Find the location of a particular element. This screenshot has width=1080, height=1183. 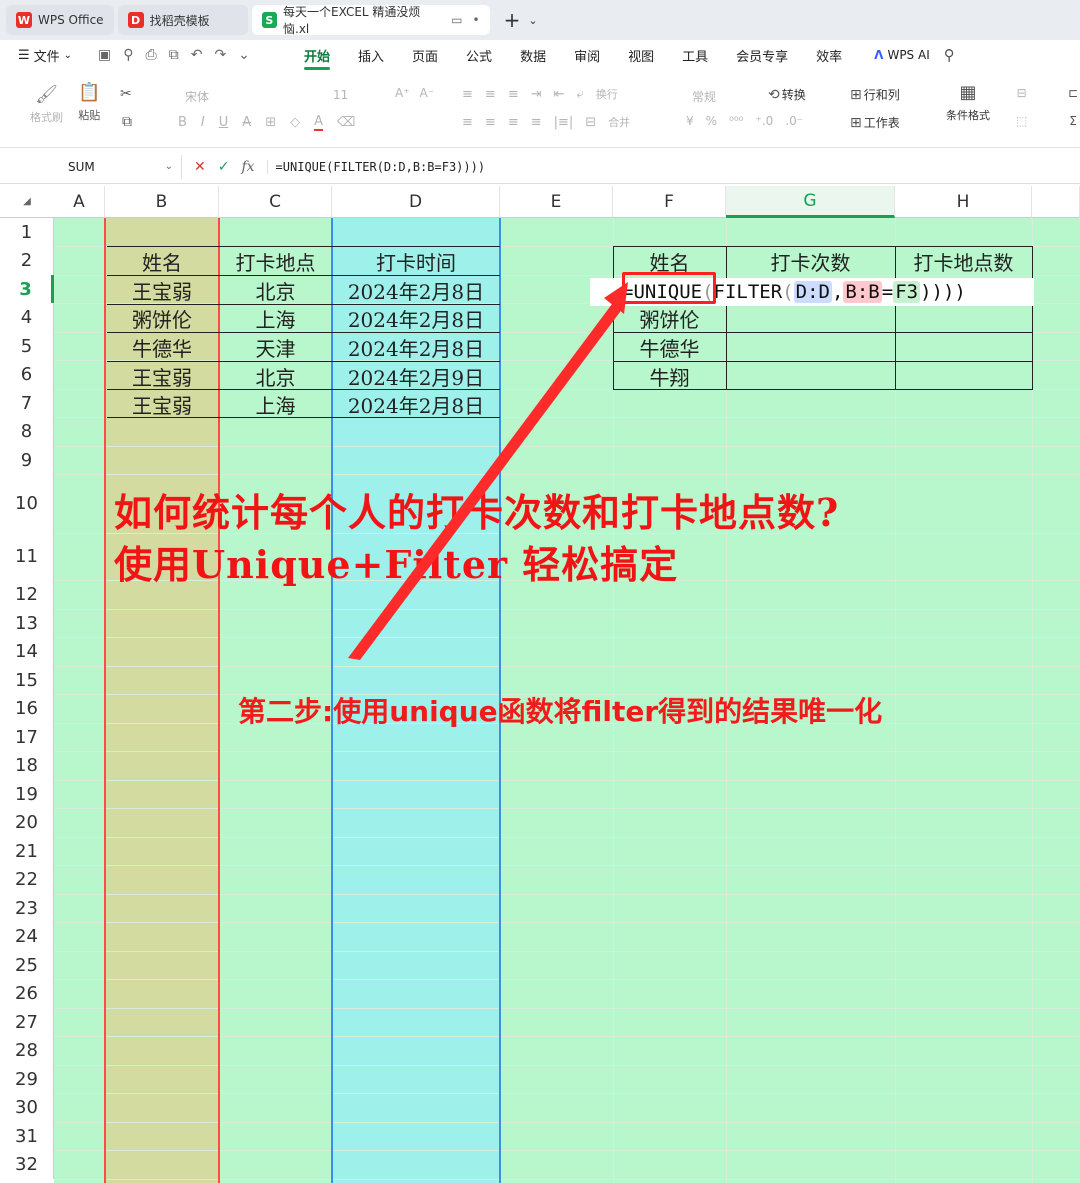

save-icon: ▣ is located at coordinates (104, 55).